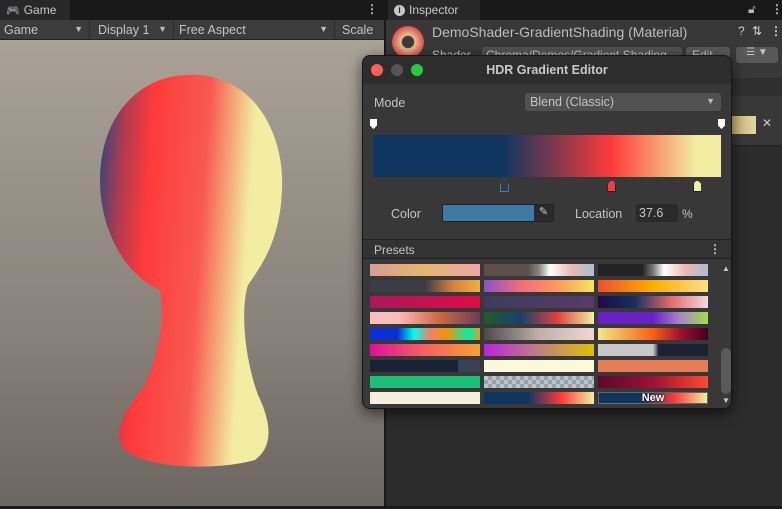 This screenshot has height=509, width=782. I want to click on view-dropdown: Game ▼, so click(45, 30).